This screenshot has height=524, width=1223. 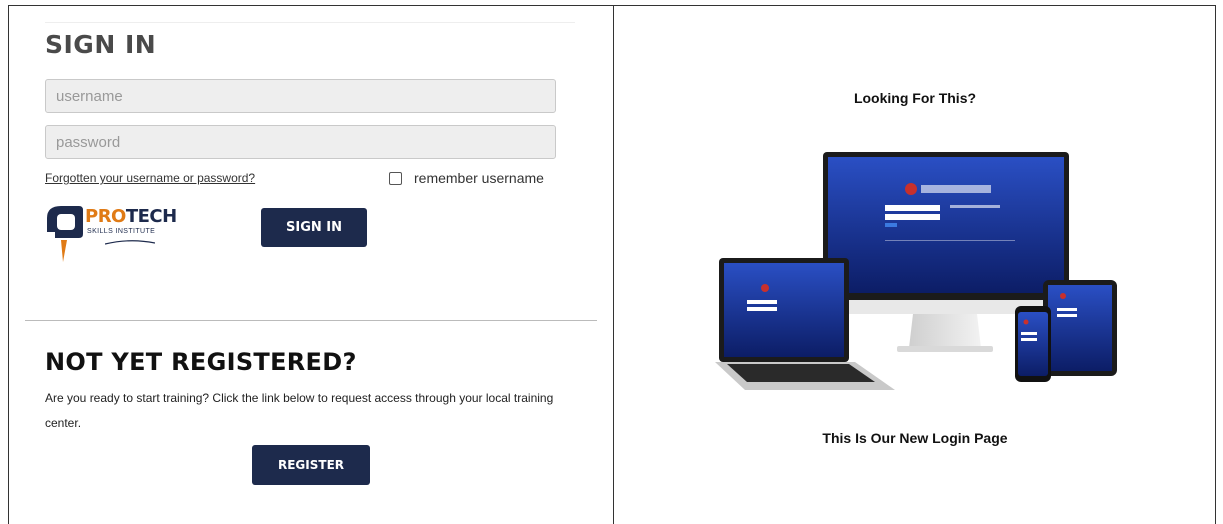 I want to click on username-input, so click(x=300, y=96).